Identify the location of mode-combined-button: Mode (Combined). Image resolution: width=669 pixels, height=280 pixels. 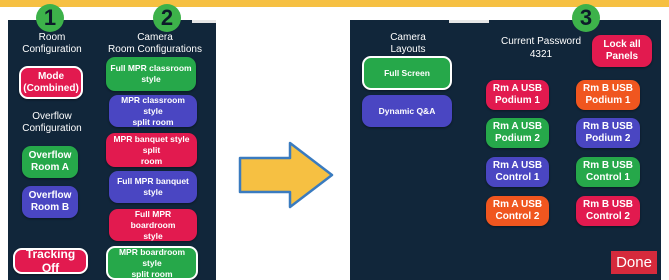
(51, 82).